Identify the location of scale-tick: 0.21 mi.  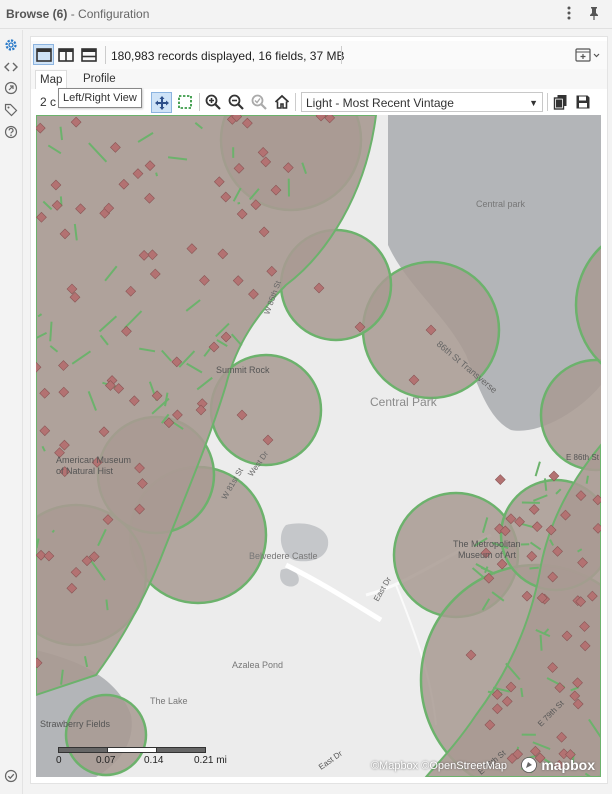
(210, 760).